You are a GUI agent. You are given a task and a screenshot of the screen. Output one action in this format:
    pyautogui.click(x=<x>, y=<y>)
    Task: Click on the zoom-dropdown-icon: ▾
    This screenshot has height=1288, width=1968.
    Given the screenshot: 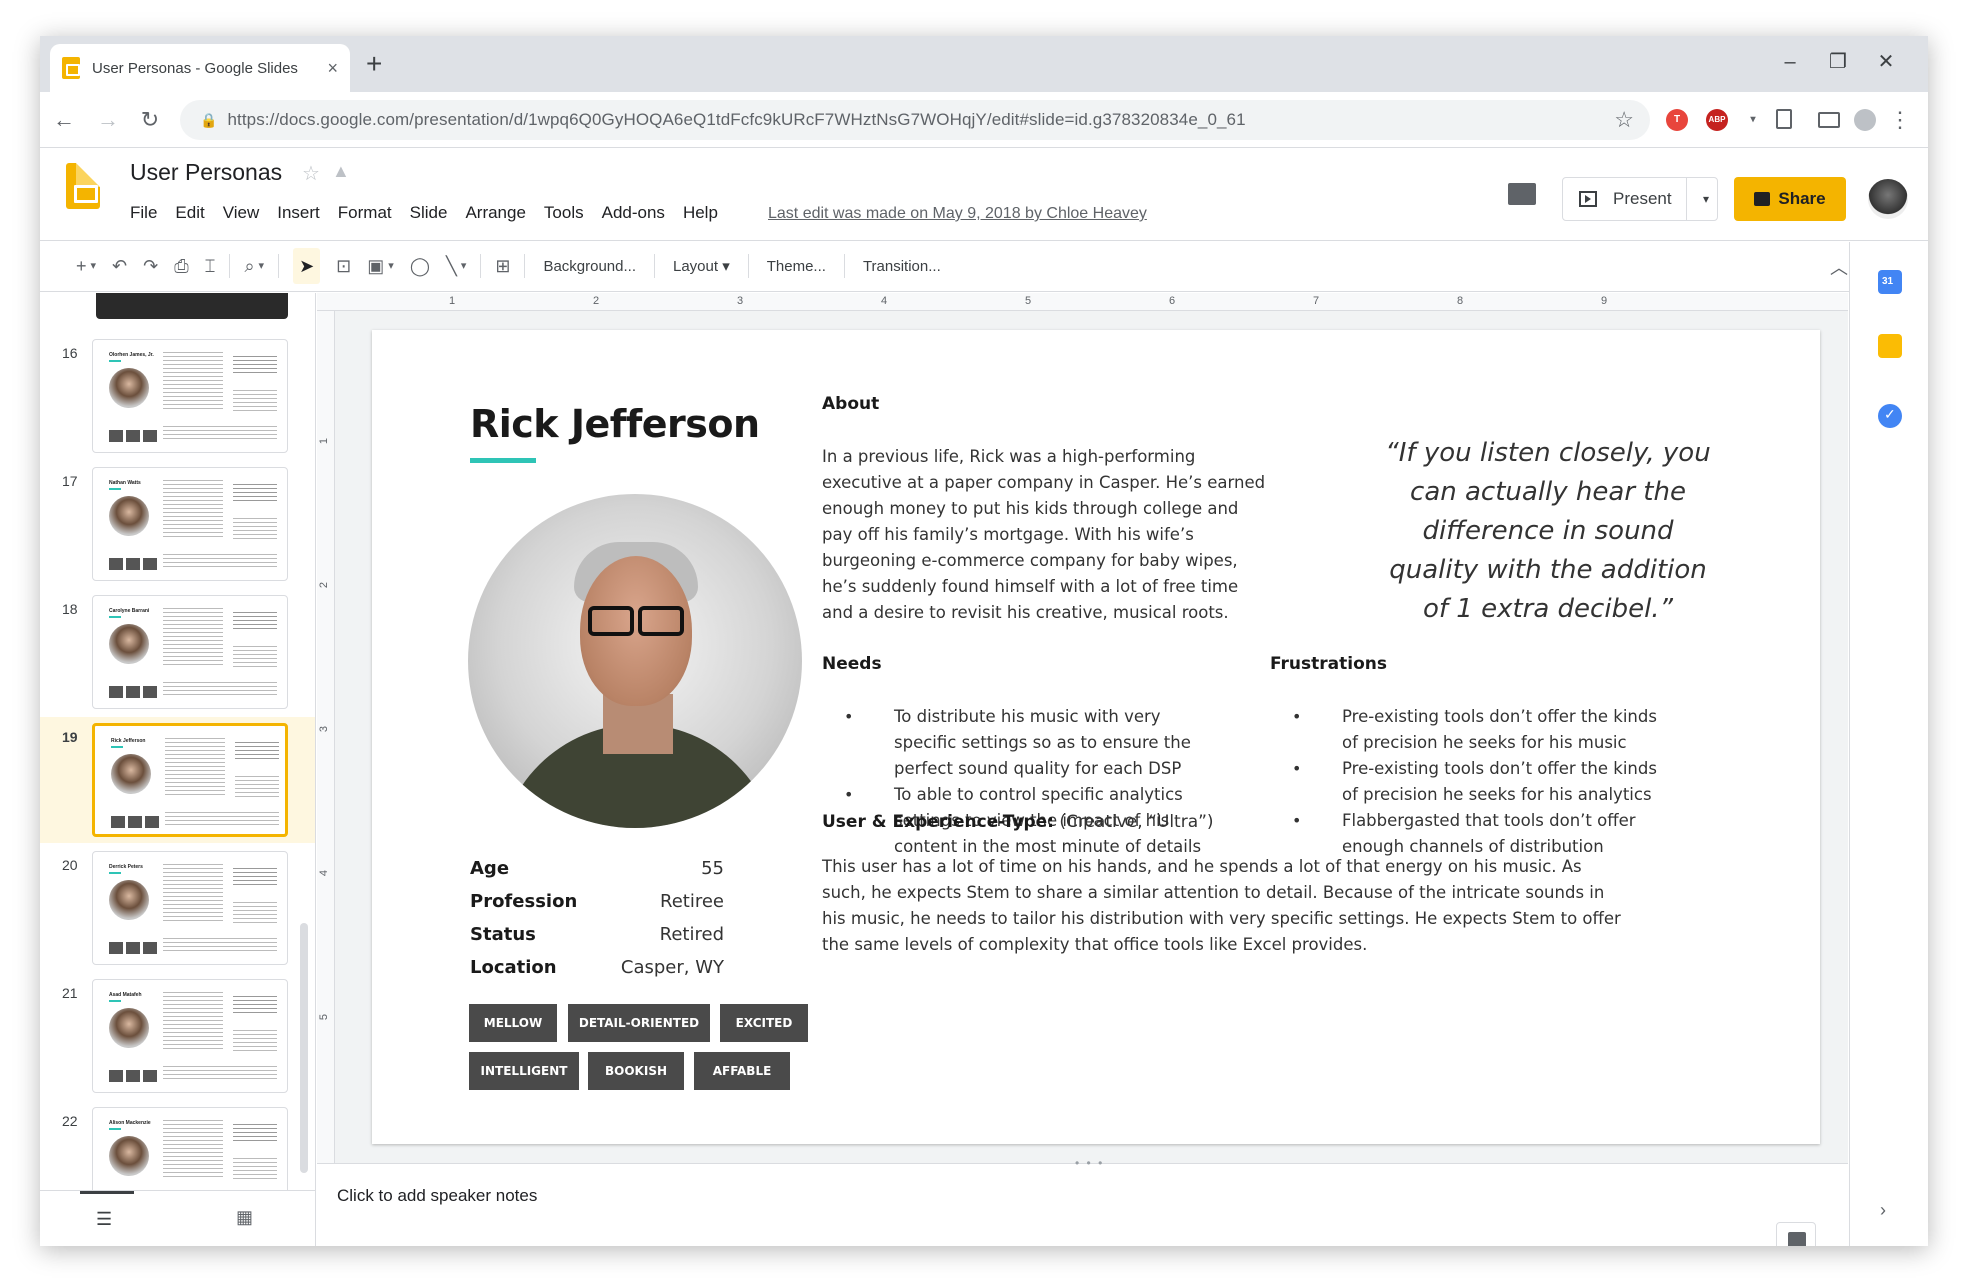 What is the action you would take?
    pyautogui.click(x=262, y=266)
    